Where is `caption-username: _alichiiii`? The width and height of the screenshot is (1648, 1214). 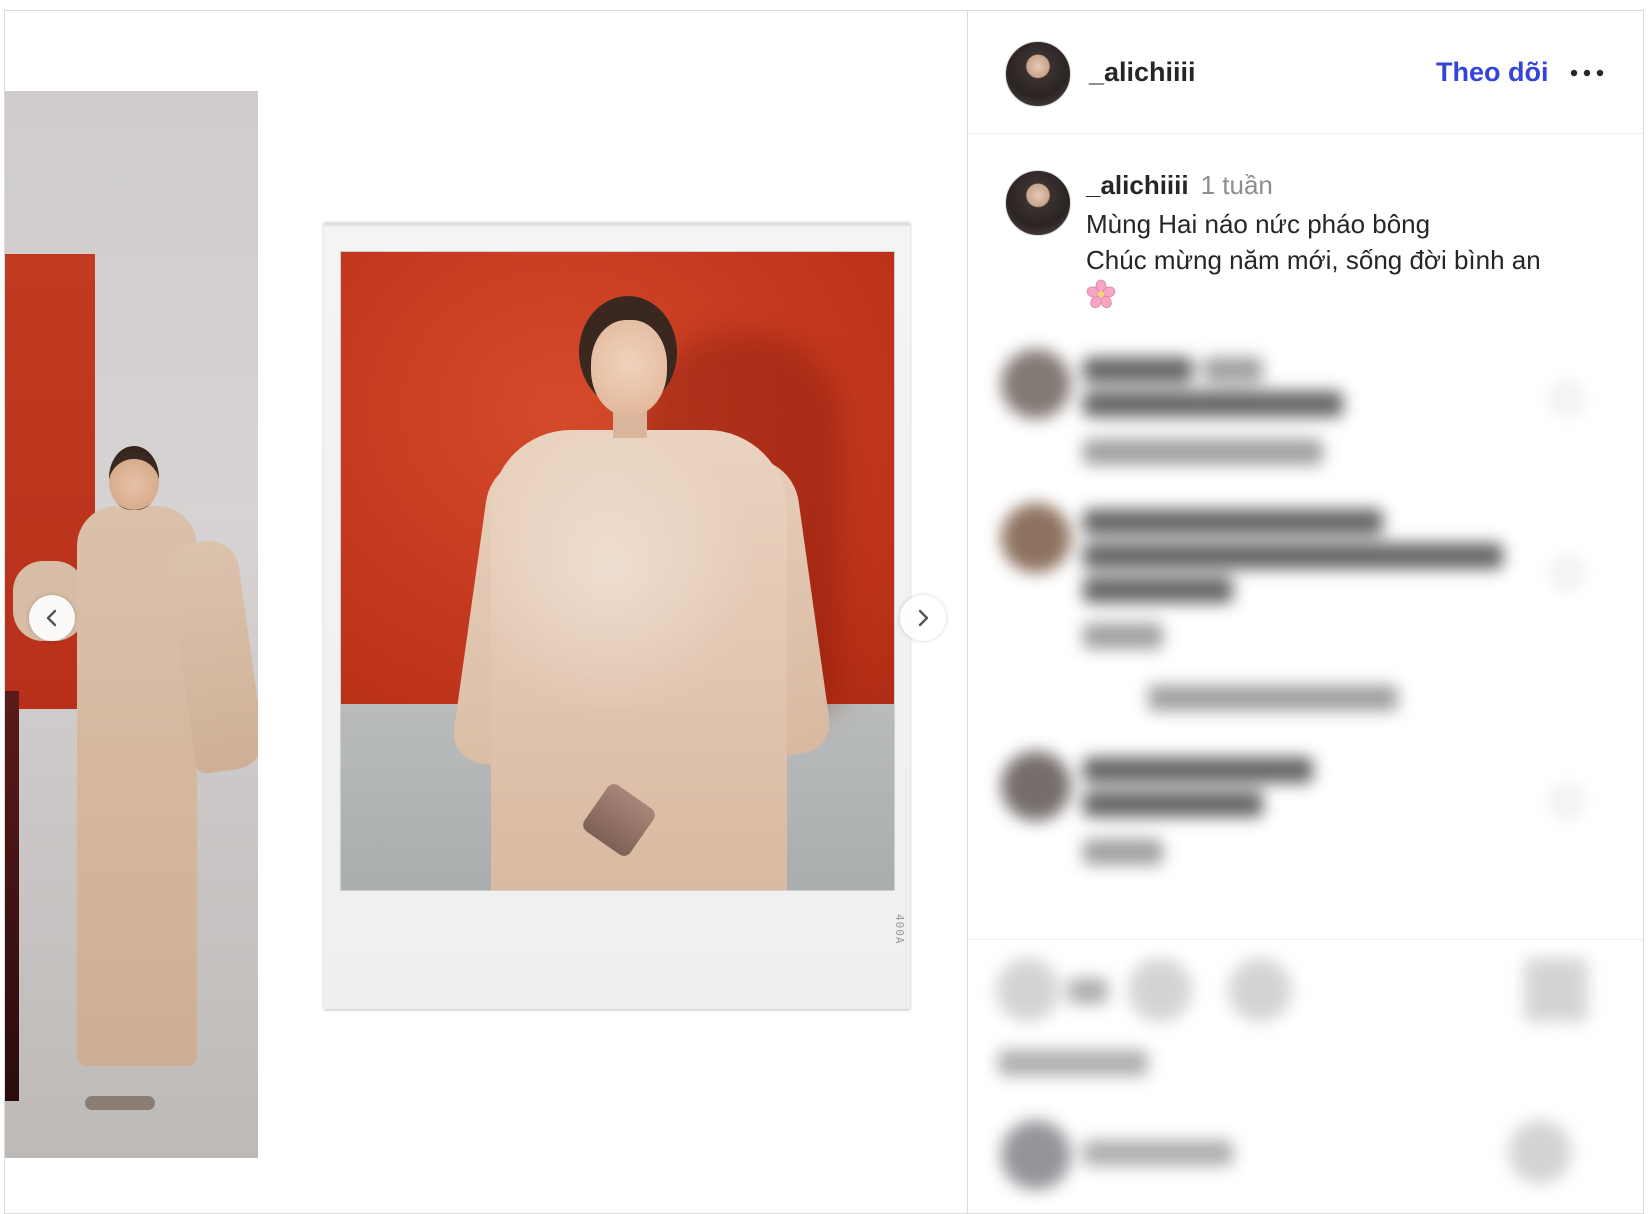 caption-username: _alichiiii is located at coordinates (1137, 185).